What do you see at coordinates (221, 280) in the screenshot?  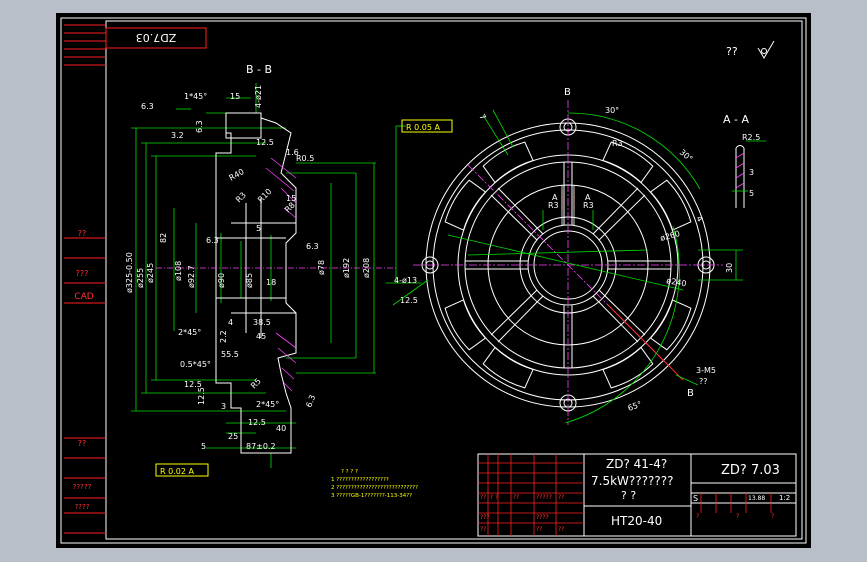 I see `dim-90: ø90` at bounding box center [221, 280].